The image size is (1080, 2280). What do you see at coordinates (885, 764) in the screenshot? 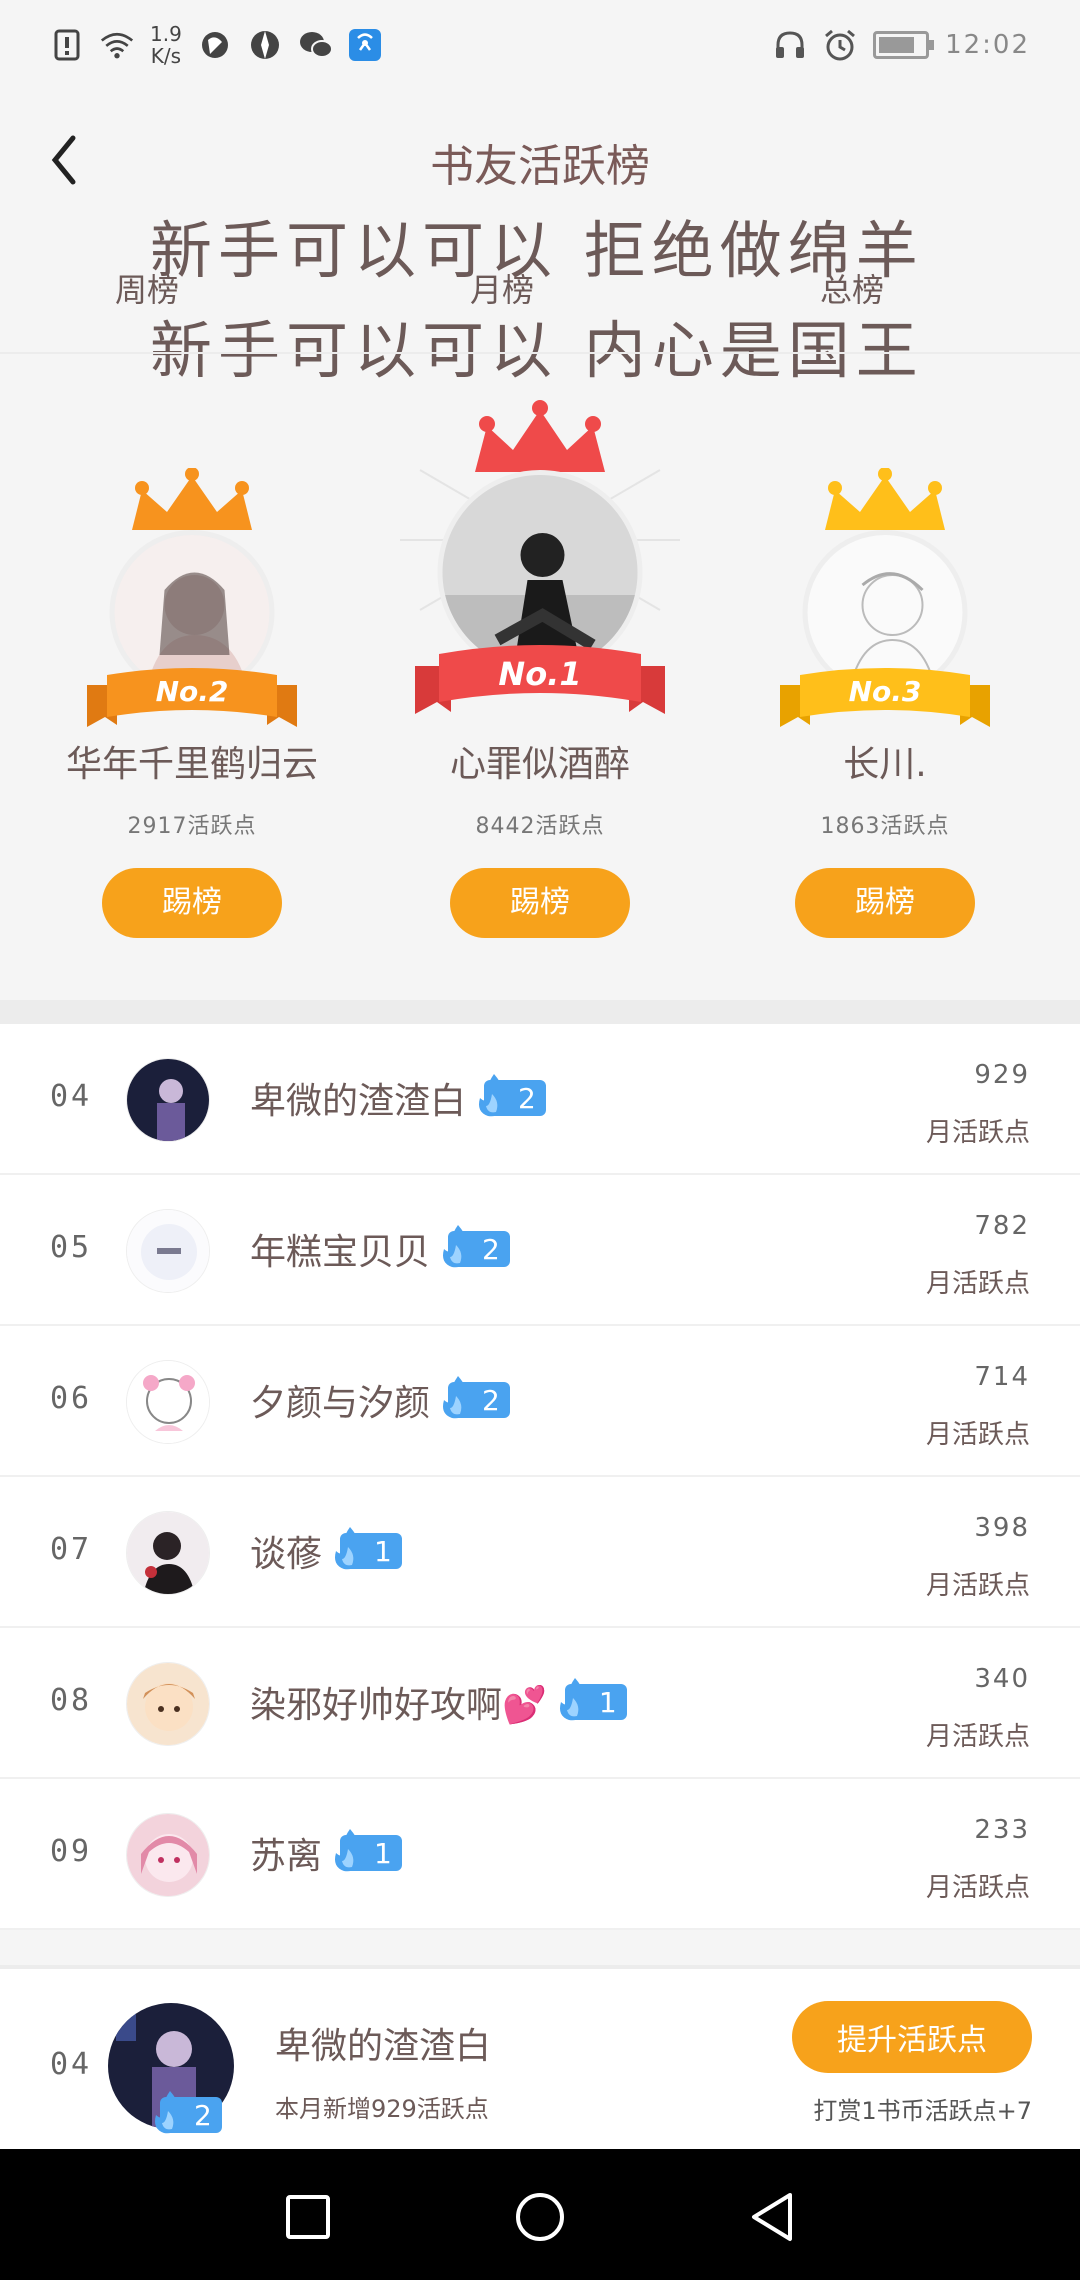
I see `podium-name: 长川.` at bounding box center [885, 764].